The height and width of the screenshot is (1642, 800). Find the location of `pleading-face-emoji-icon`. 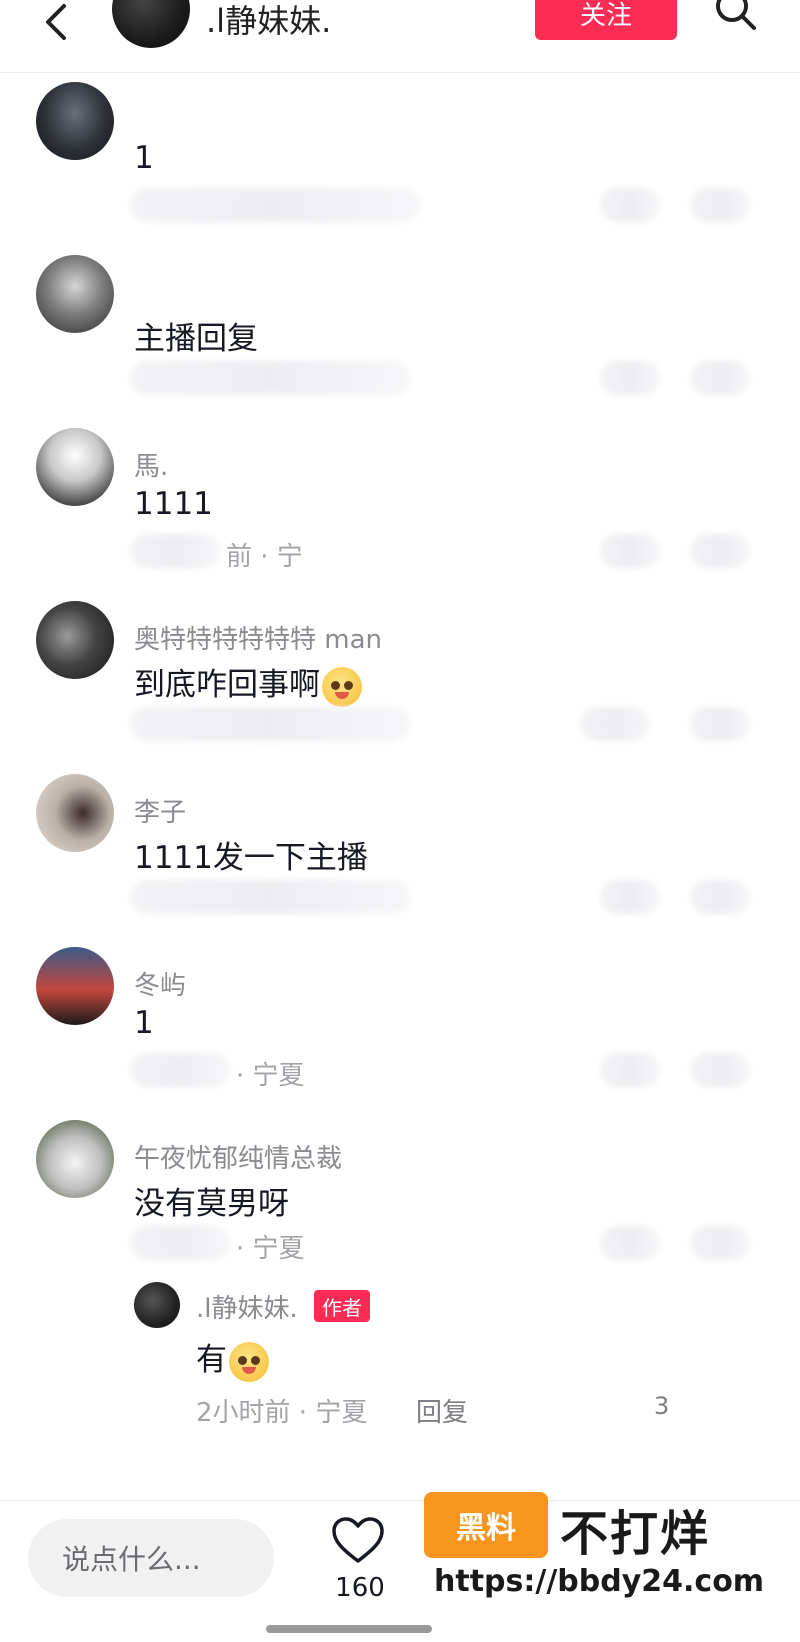

pleading-face-emoji-icon is located at coordinates (342, 686).